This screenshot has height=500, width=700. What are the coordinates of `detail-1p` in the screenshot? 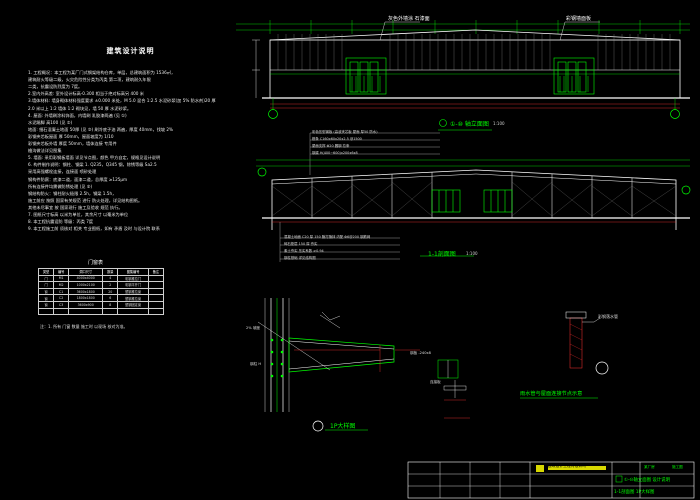 It's located at (363, 365).